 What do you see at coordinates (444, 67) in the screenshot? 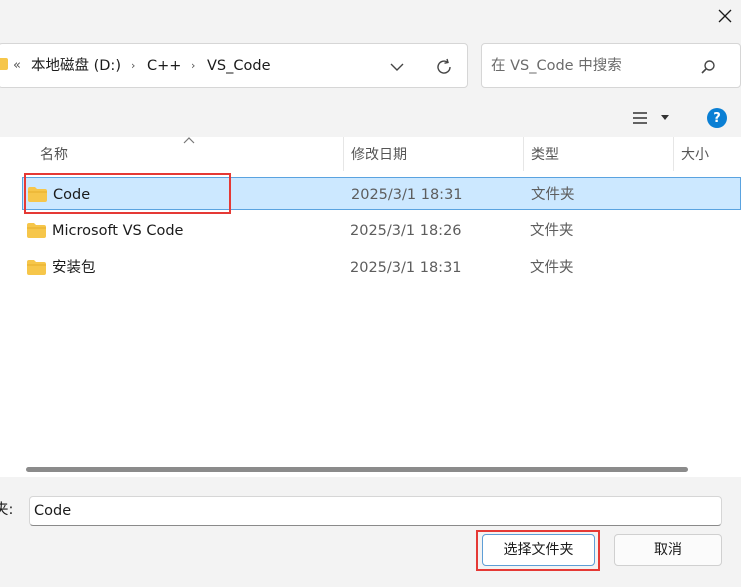
I see `refresh-icon` at bounding box center [444, 67].